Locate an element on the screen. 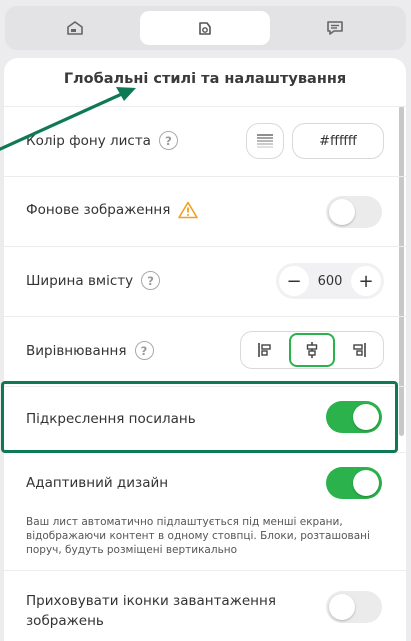 This screenshot has width=411, height=641. tab-comments is located at coordinates (335, 28).